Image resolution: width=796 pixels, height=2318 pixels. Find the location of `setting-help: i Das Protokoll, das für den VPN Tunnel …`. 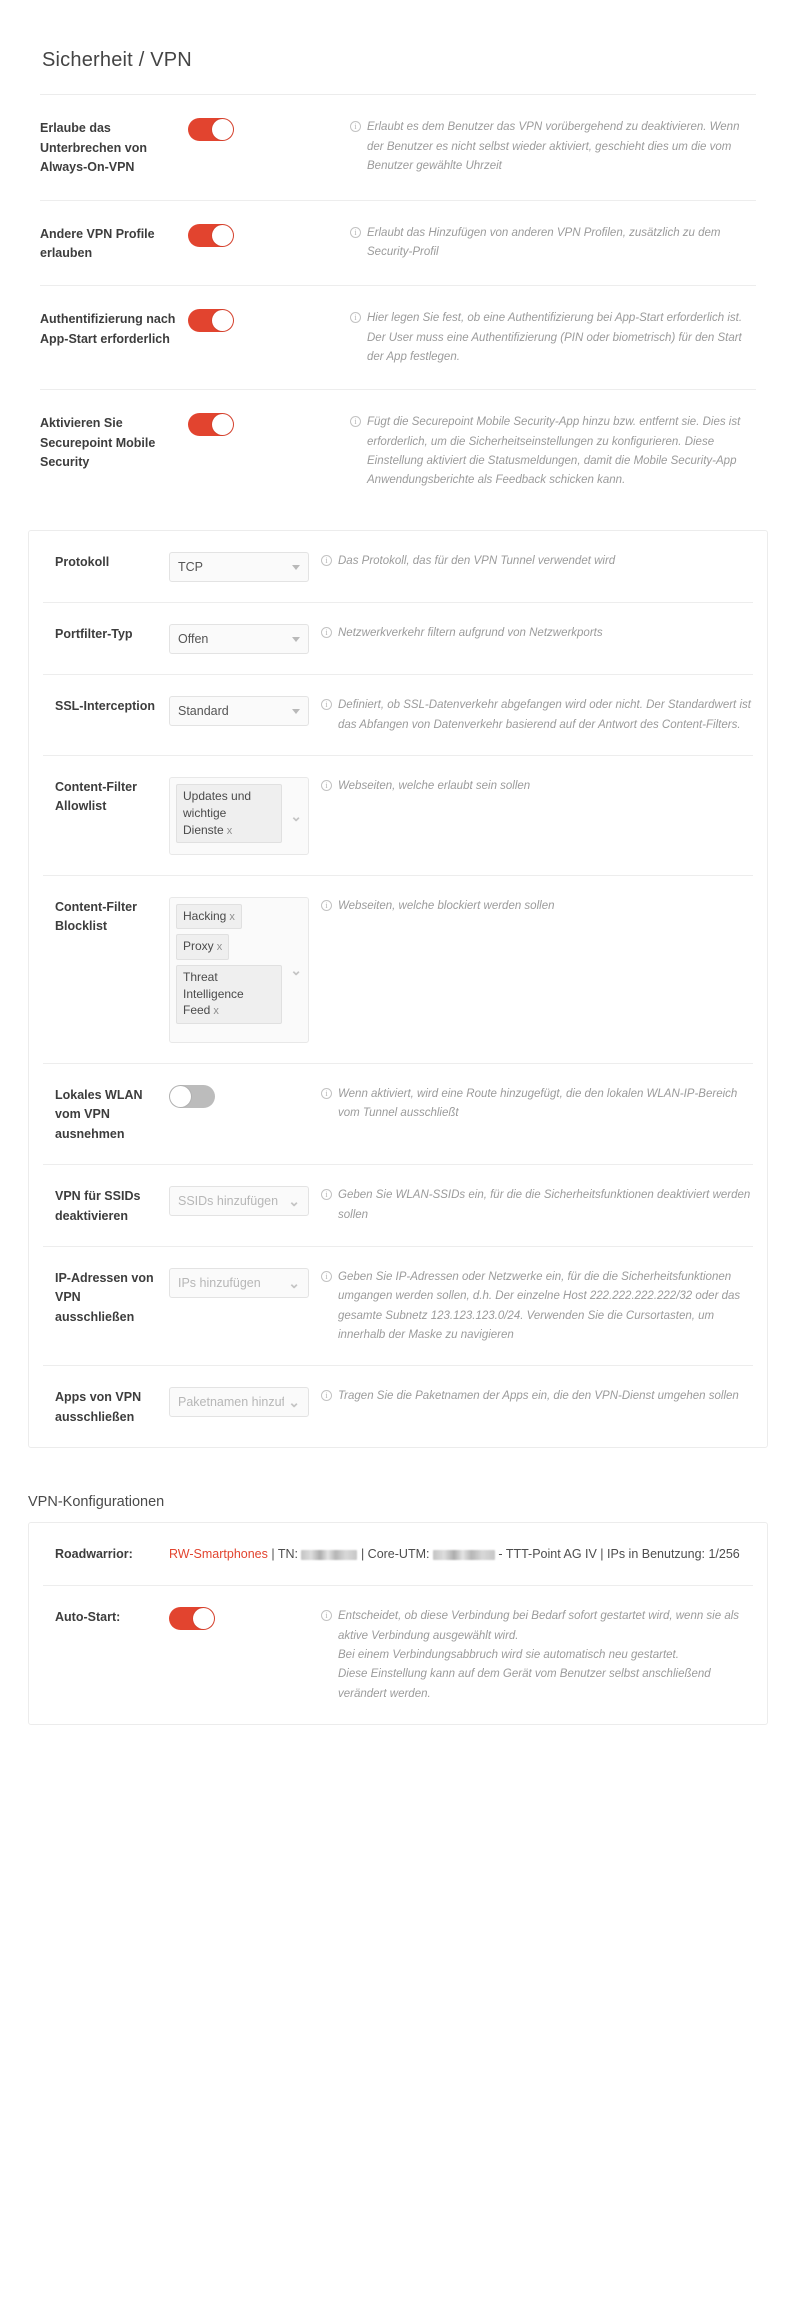

setting-help: i Das Protokoll, das für den VPN Tunnel … is located at coordinates (537, 561).